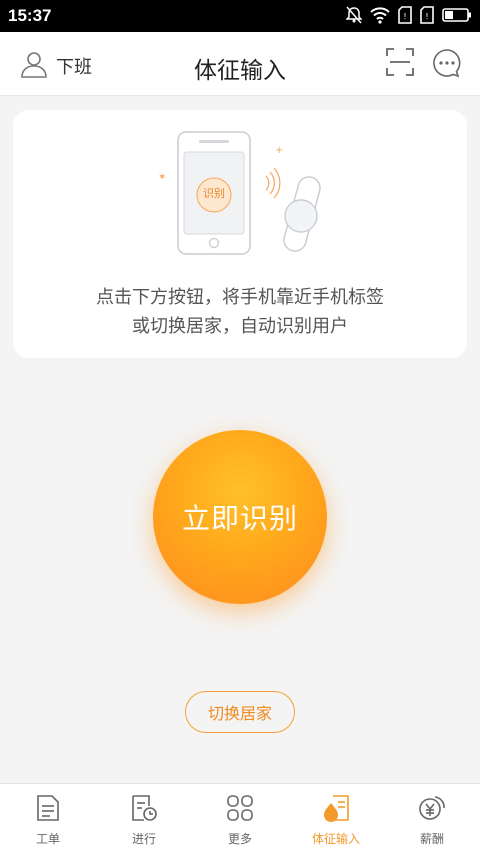  I want to click on identify-now-button: 立即识别, so click(240, 517).